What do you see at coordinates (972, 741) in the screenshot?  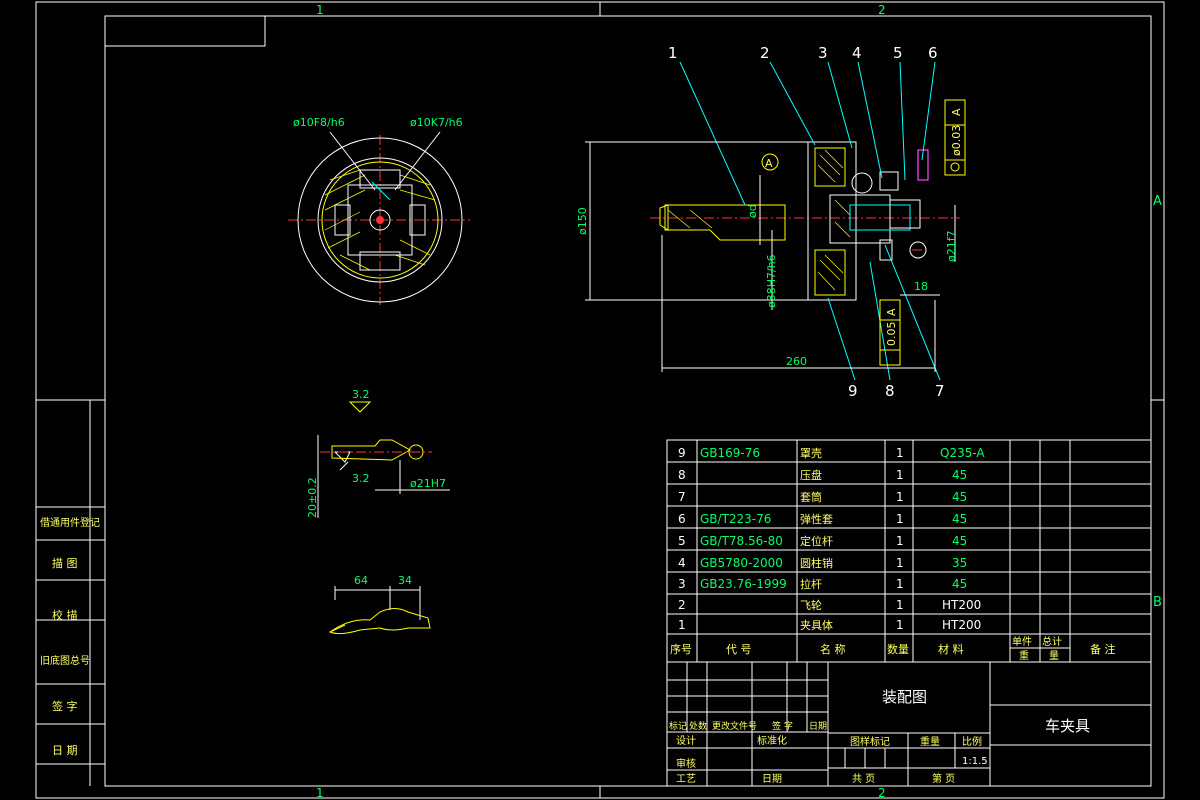 I see `title-scale-label: 比例` at bounding box center [972, 741].